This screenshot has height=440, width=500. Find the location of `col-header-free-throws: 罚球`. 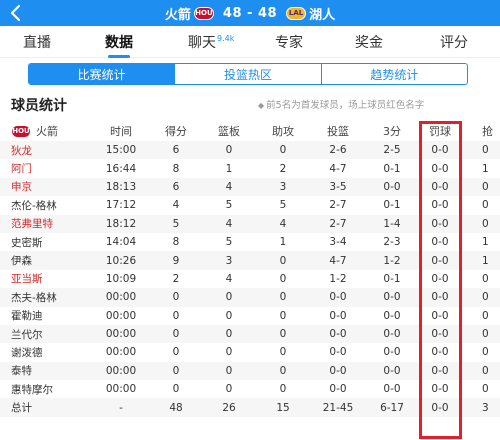

col-header-free-throws: 罚球 is located at coordinates (440, 131).